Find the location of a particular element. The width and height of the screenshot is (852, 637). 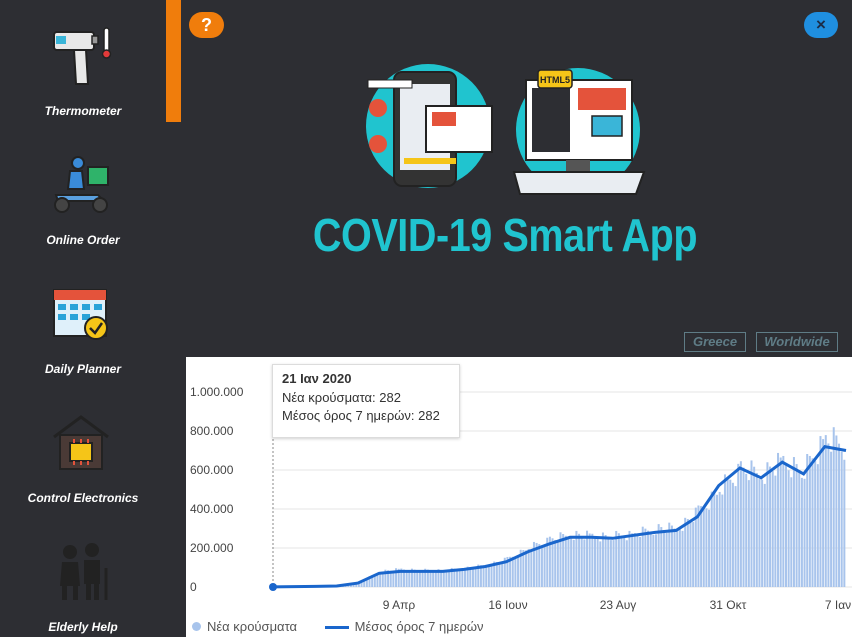

greece-button: Greece is located at coordinates (715, 342).